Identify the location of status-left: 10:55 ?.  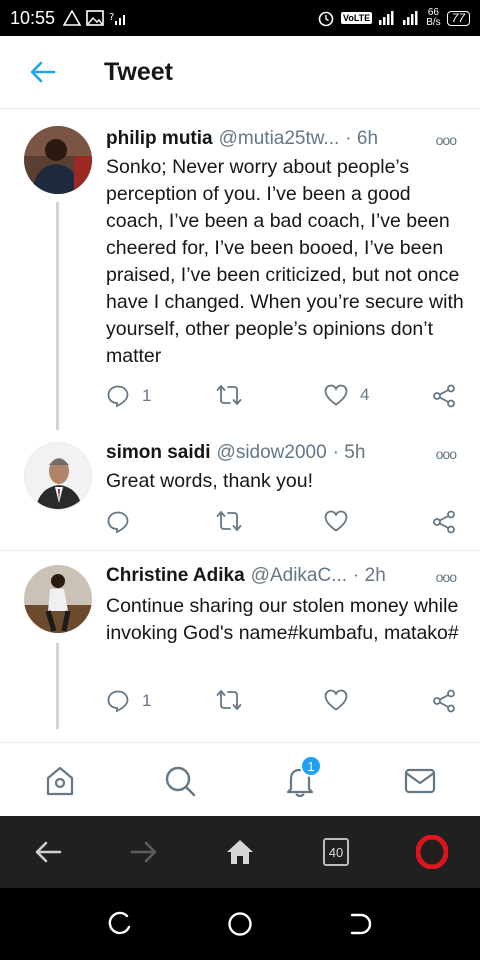
(68, 18).